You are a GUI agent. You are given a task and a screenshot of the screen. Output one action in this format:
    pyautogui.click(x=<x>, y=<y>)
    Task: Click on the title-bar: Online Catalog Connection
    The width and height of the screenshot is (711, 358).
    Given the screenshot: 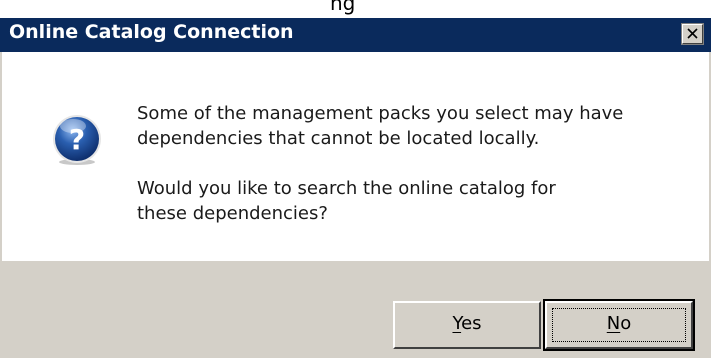 What is the action you would take?
    pyautogui.click(x=355, y=35)
    